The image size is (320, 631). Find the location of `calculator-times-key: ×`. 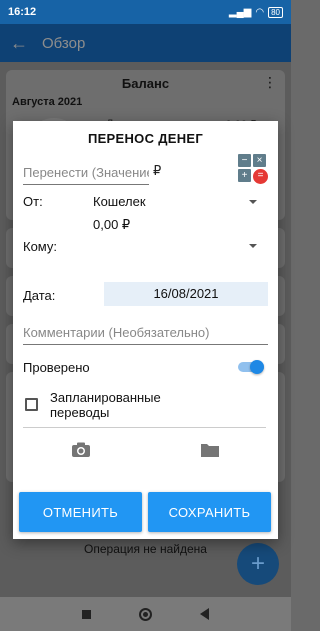

calculator-times-key: × is located at coordinates (259, 160).